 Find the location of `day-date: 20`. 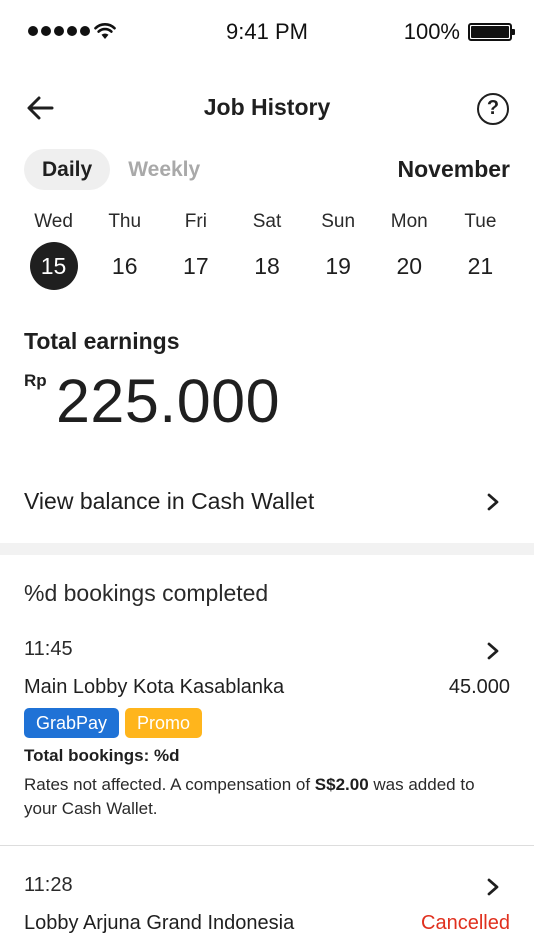

day-date: 20 is located at coordinates (409, 266).